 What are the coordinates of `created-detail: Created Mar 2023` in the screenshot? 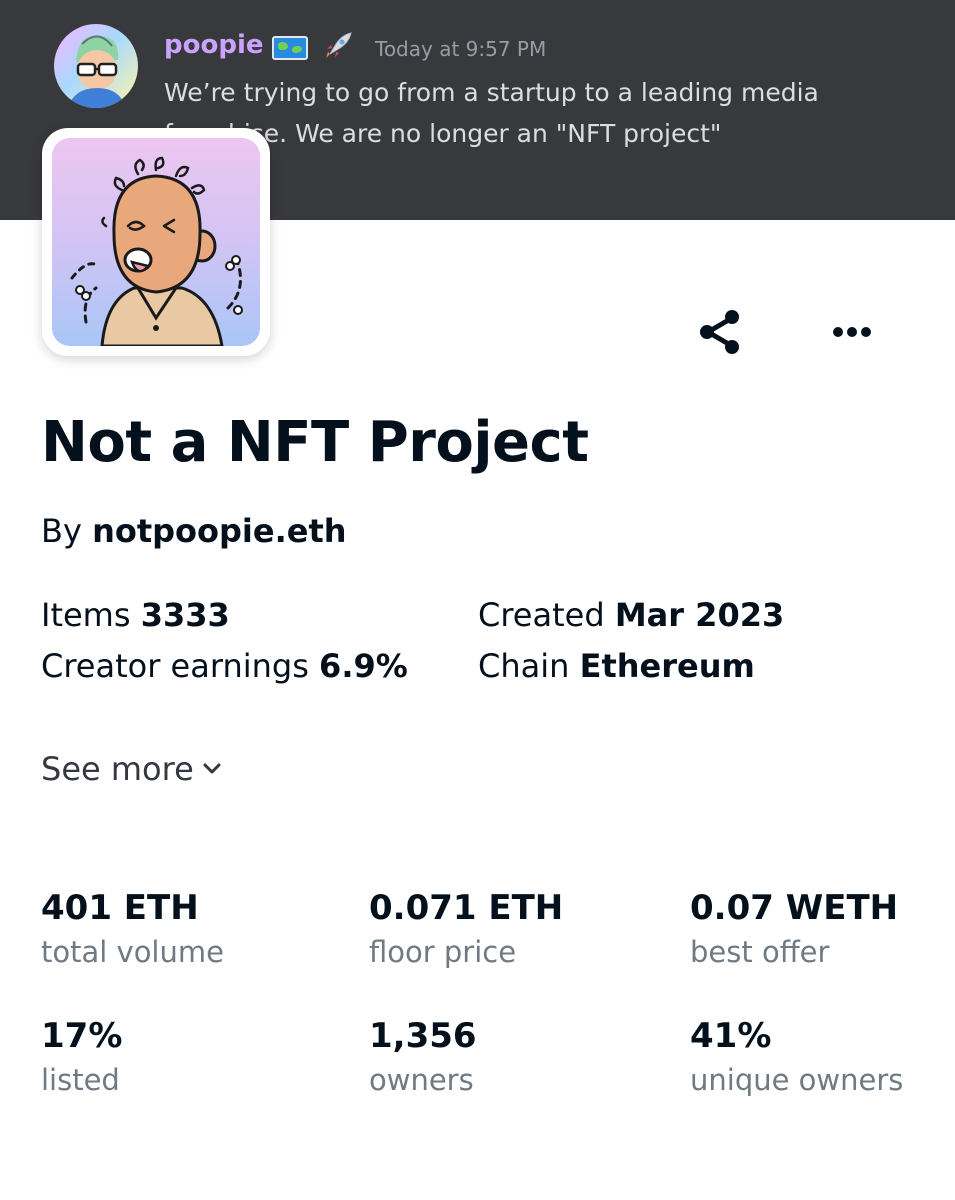 It's located at (631, 615).